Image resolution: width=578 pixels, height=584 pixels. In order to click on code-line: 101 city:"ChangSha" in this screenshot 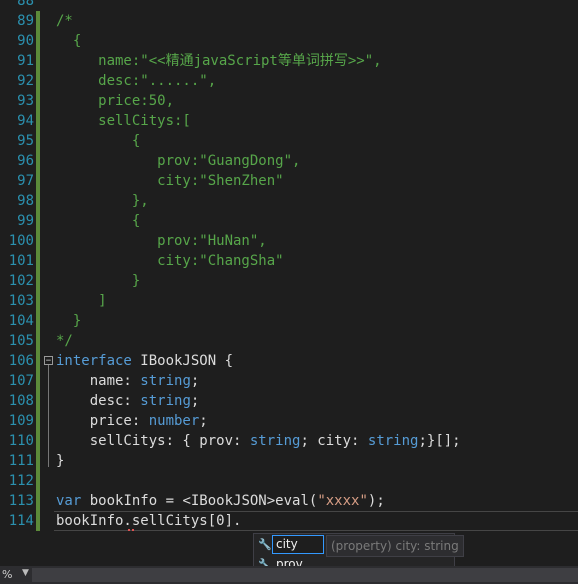, I will do `click(289, 261)`.